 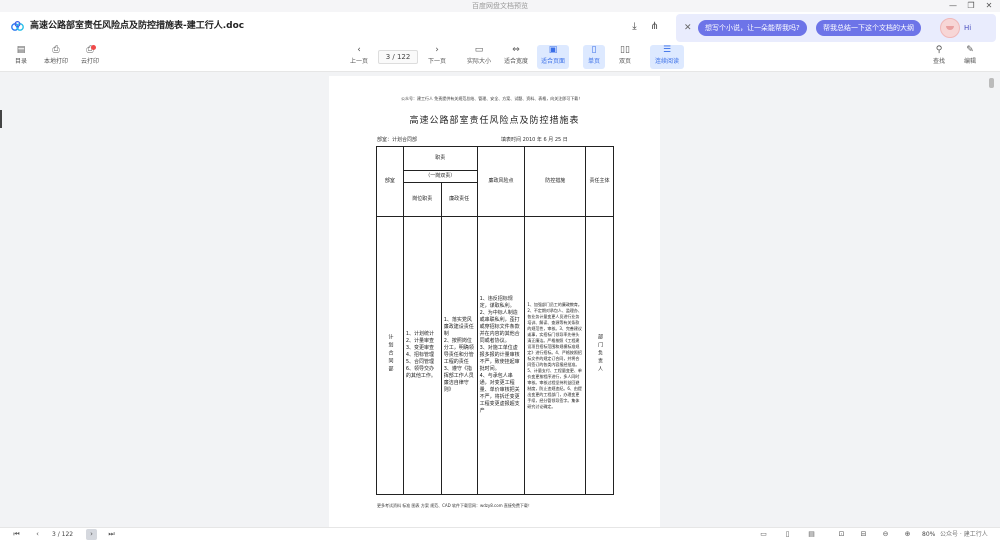 What do you see at coordinates (358, 61) in the screenshot?
I see `prev-page-label: 上一页` at bounding box center [358, 61].